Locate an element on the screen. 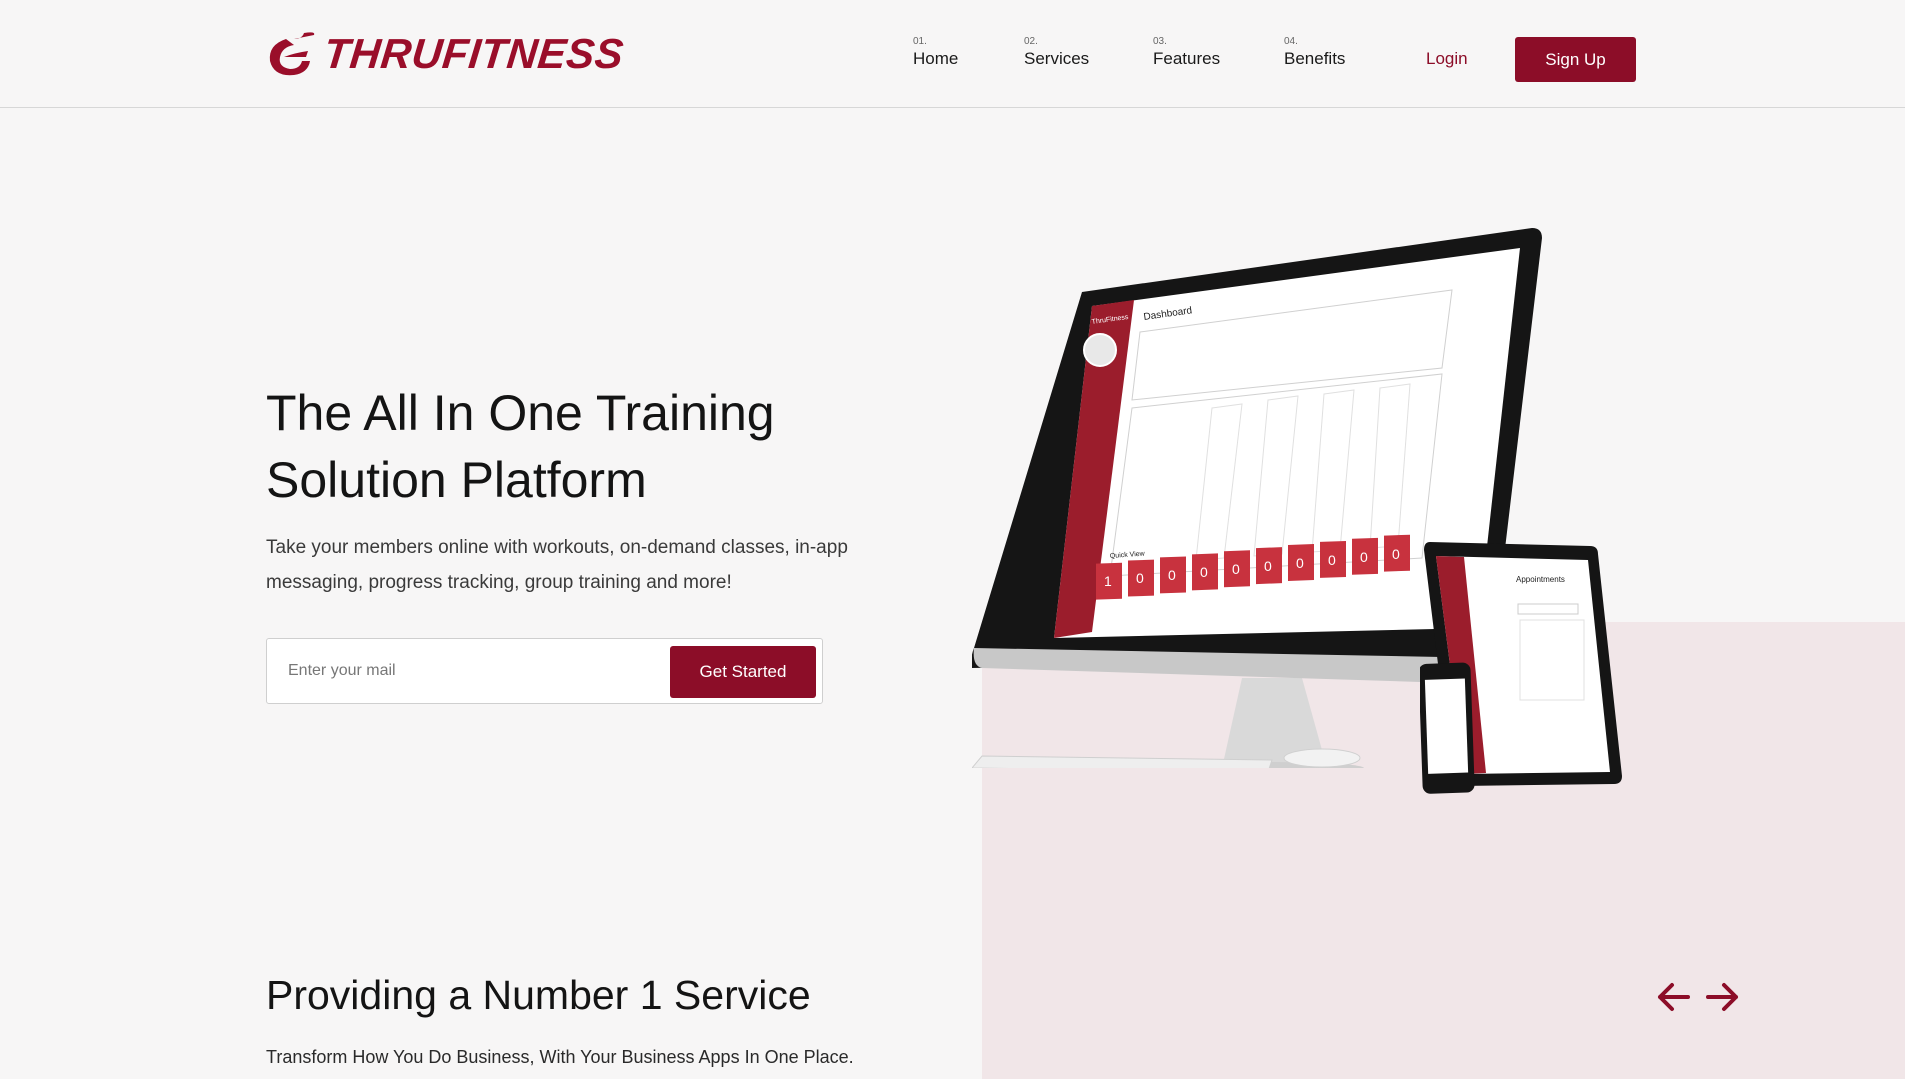 The width and height of the screenshot is (1905, 1079). nav-home: 01. Home is located at coordinates (935, 52).